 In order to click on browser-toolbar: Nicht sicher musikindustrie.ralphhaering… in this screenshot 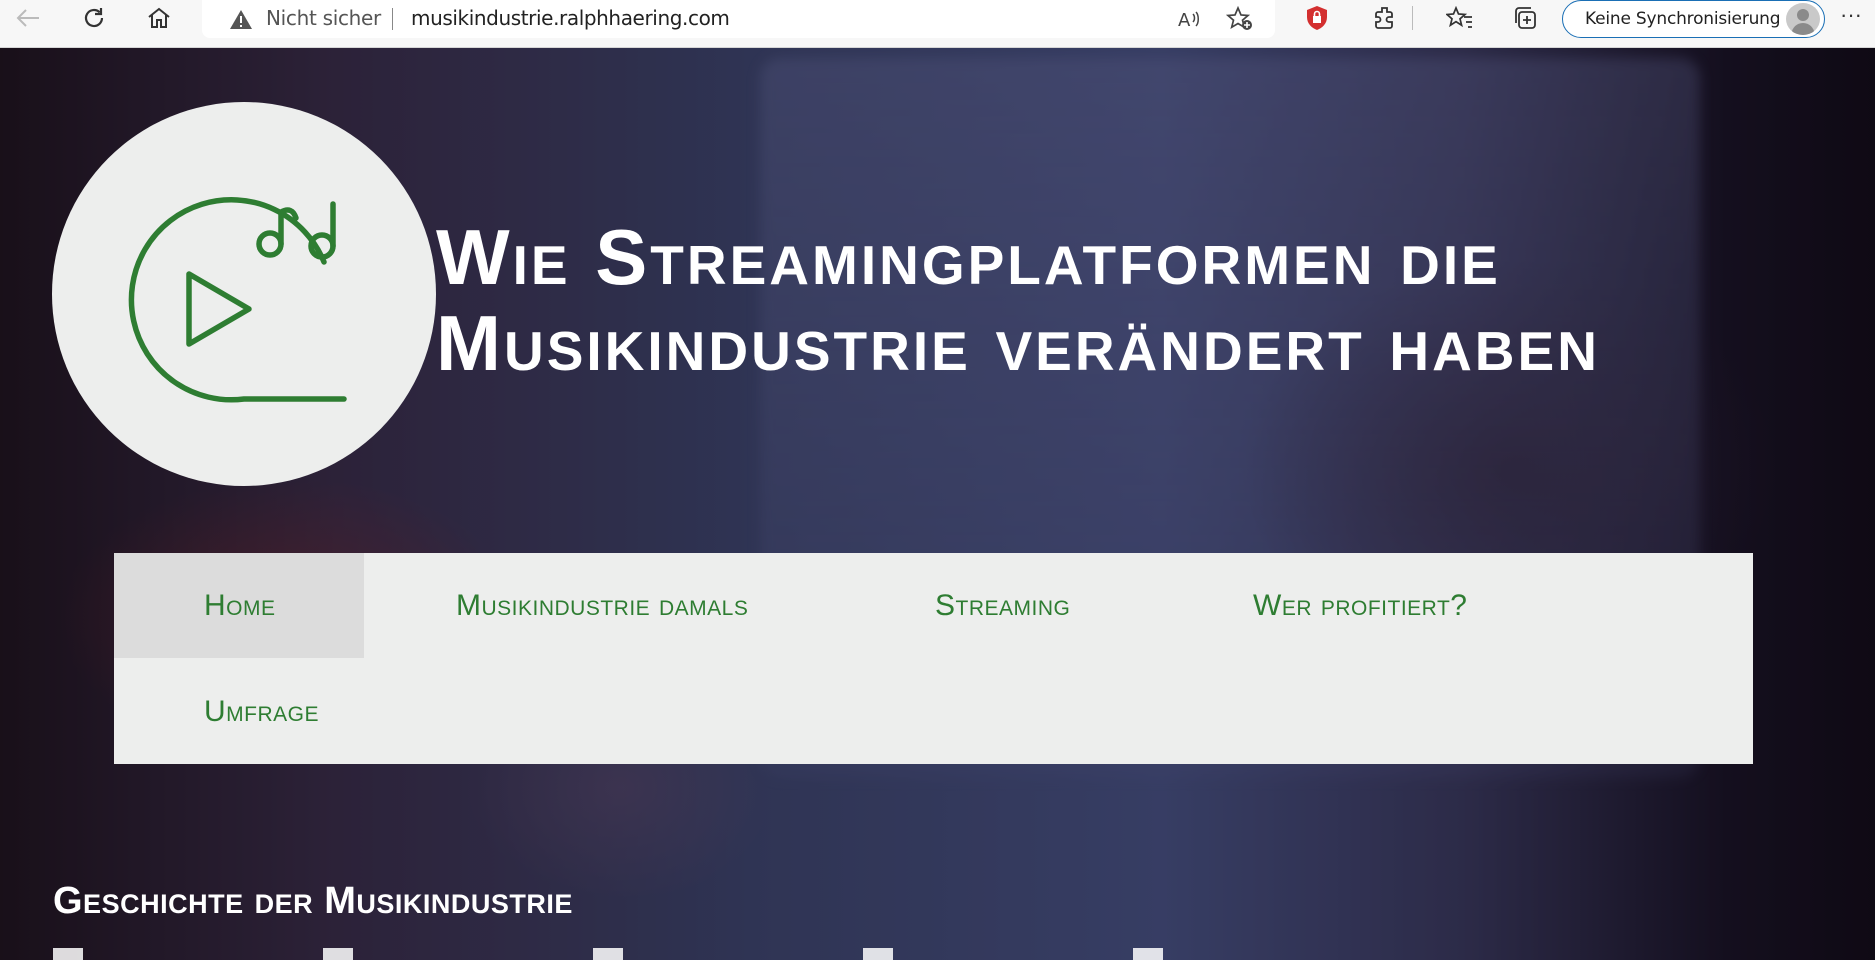, I will do `click(937, 24)`.